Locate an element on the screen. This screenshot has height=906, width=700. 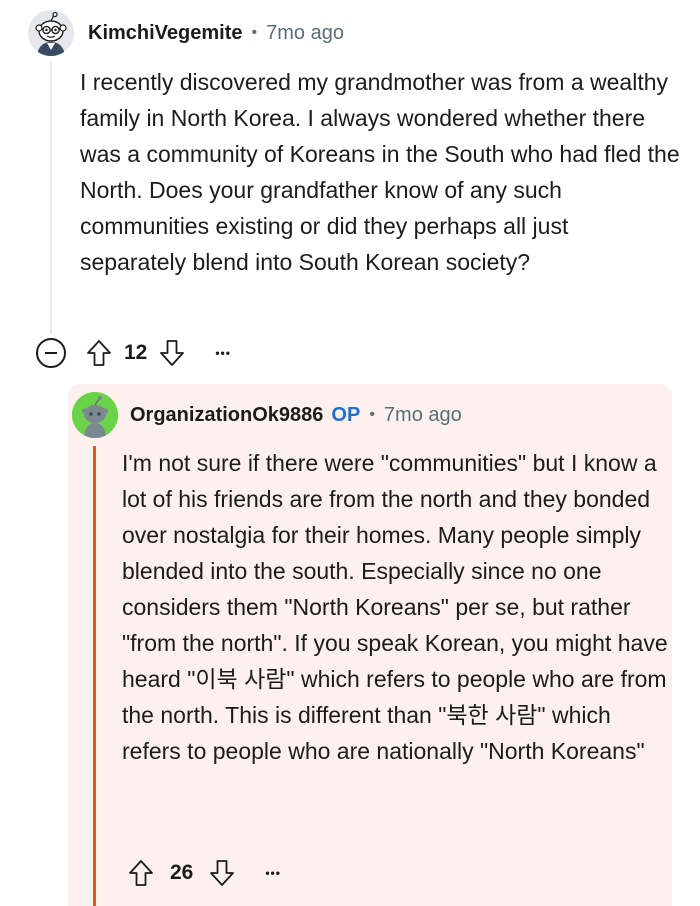
comment-meta: OrganizationOk9886 OP • 7mo ago is located at coordinates (296, 415).